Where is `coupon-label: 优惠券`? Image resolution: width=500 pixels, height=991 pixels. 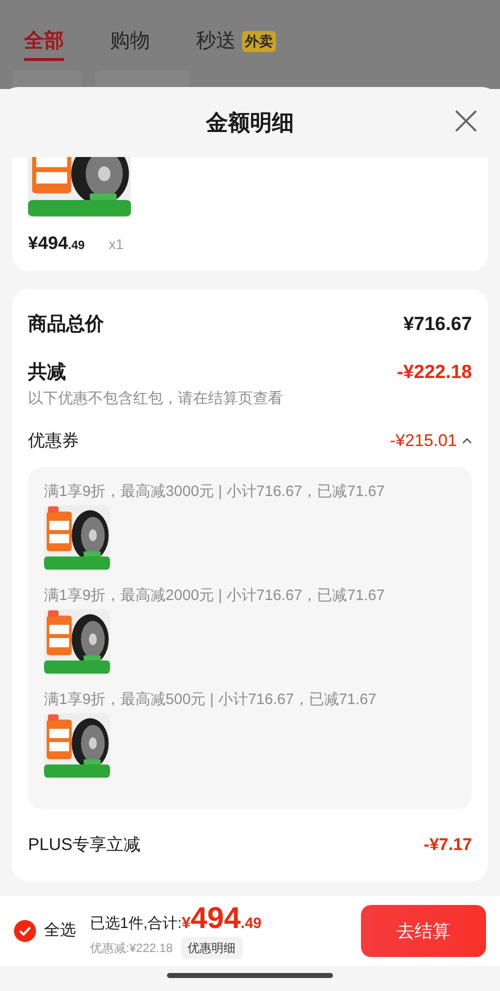 coupon-label: 优惠券 is located at coordinates (53, 441).